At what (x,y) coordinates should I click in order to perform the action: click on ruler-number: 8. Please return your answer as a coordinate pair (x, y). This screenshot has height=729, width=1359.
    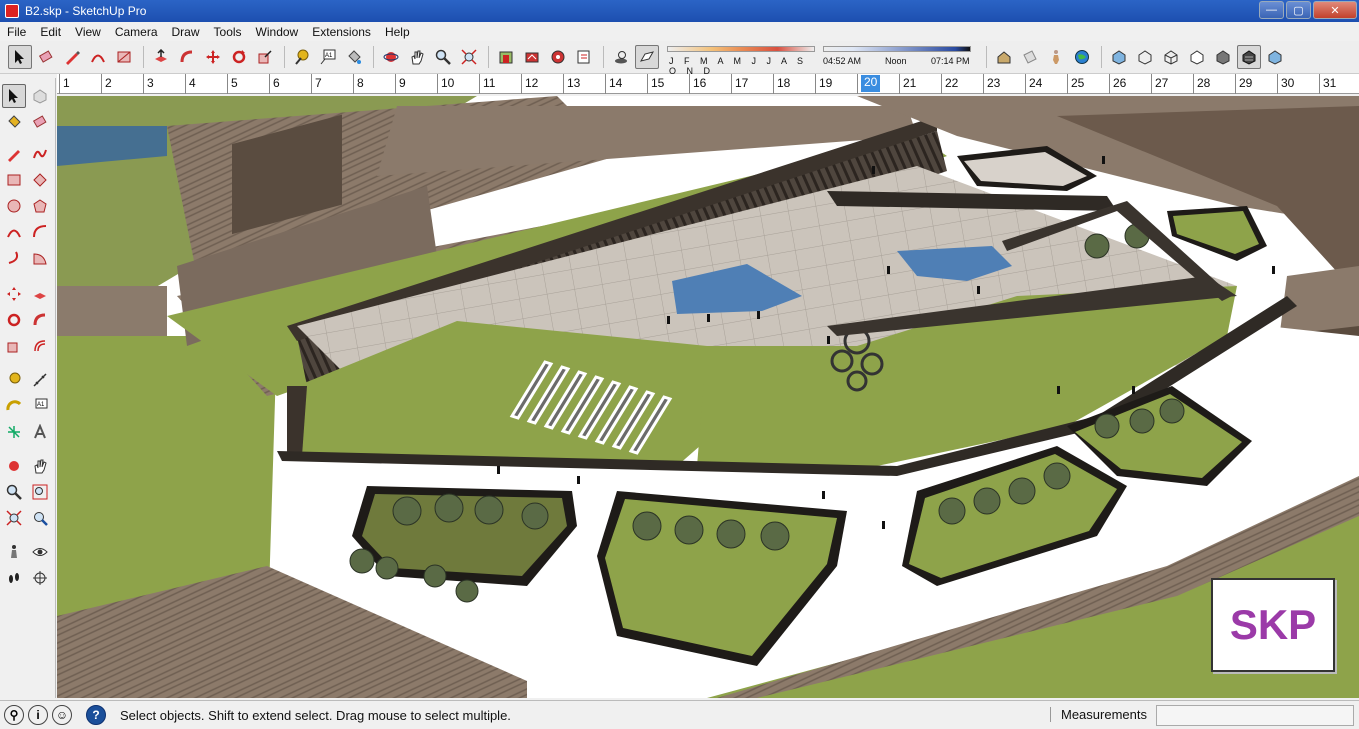
    Looking at the image, I should click on (360, 83).